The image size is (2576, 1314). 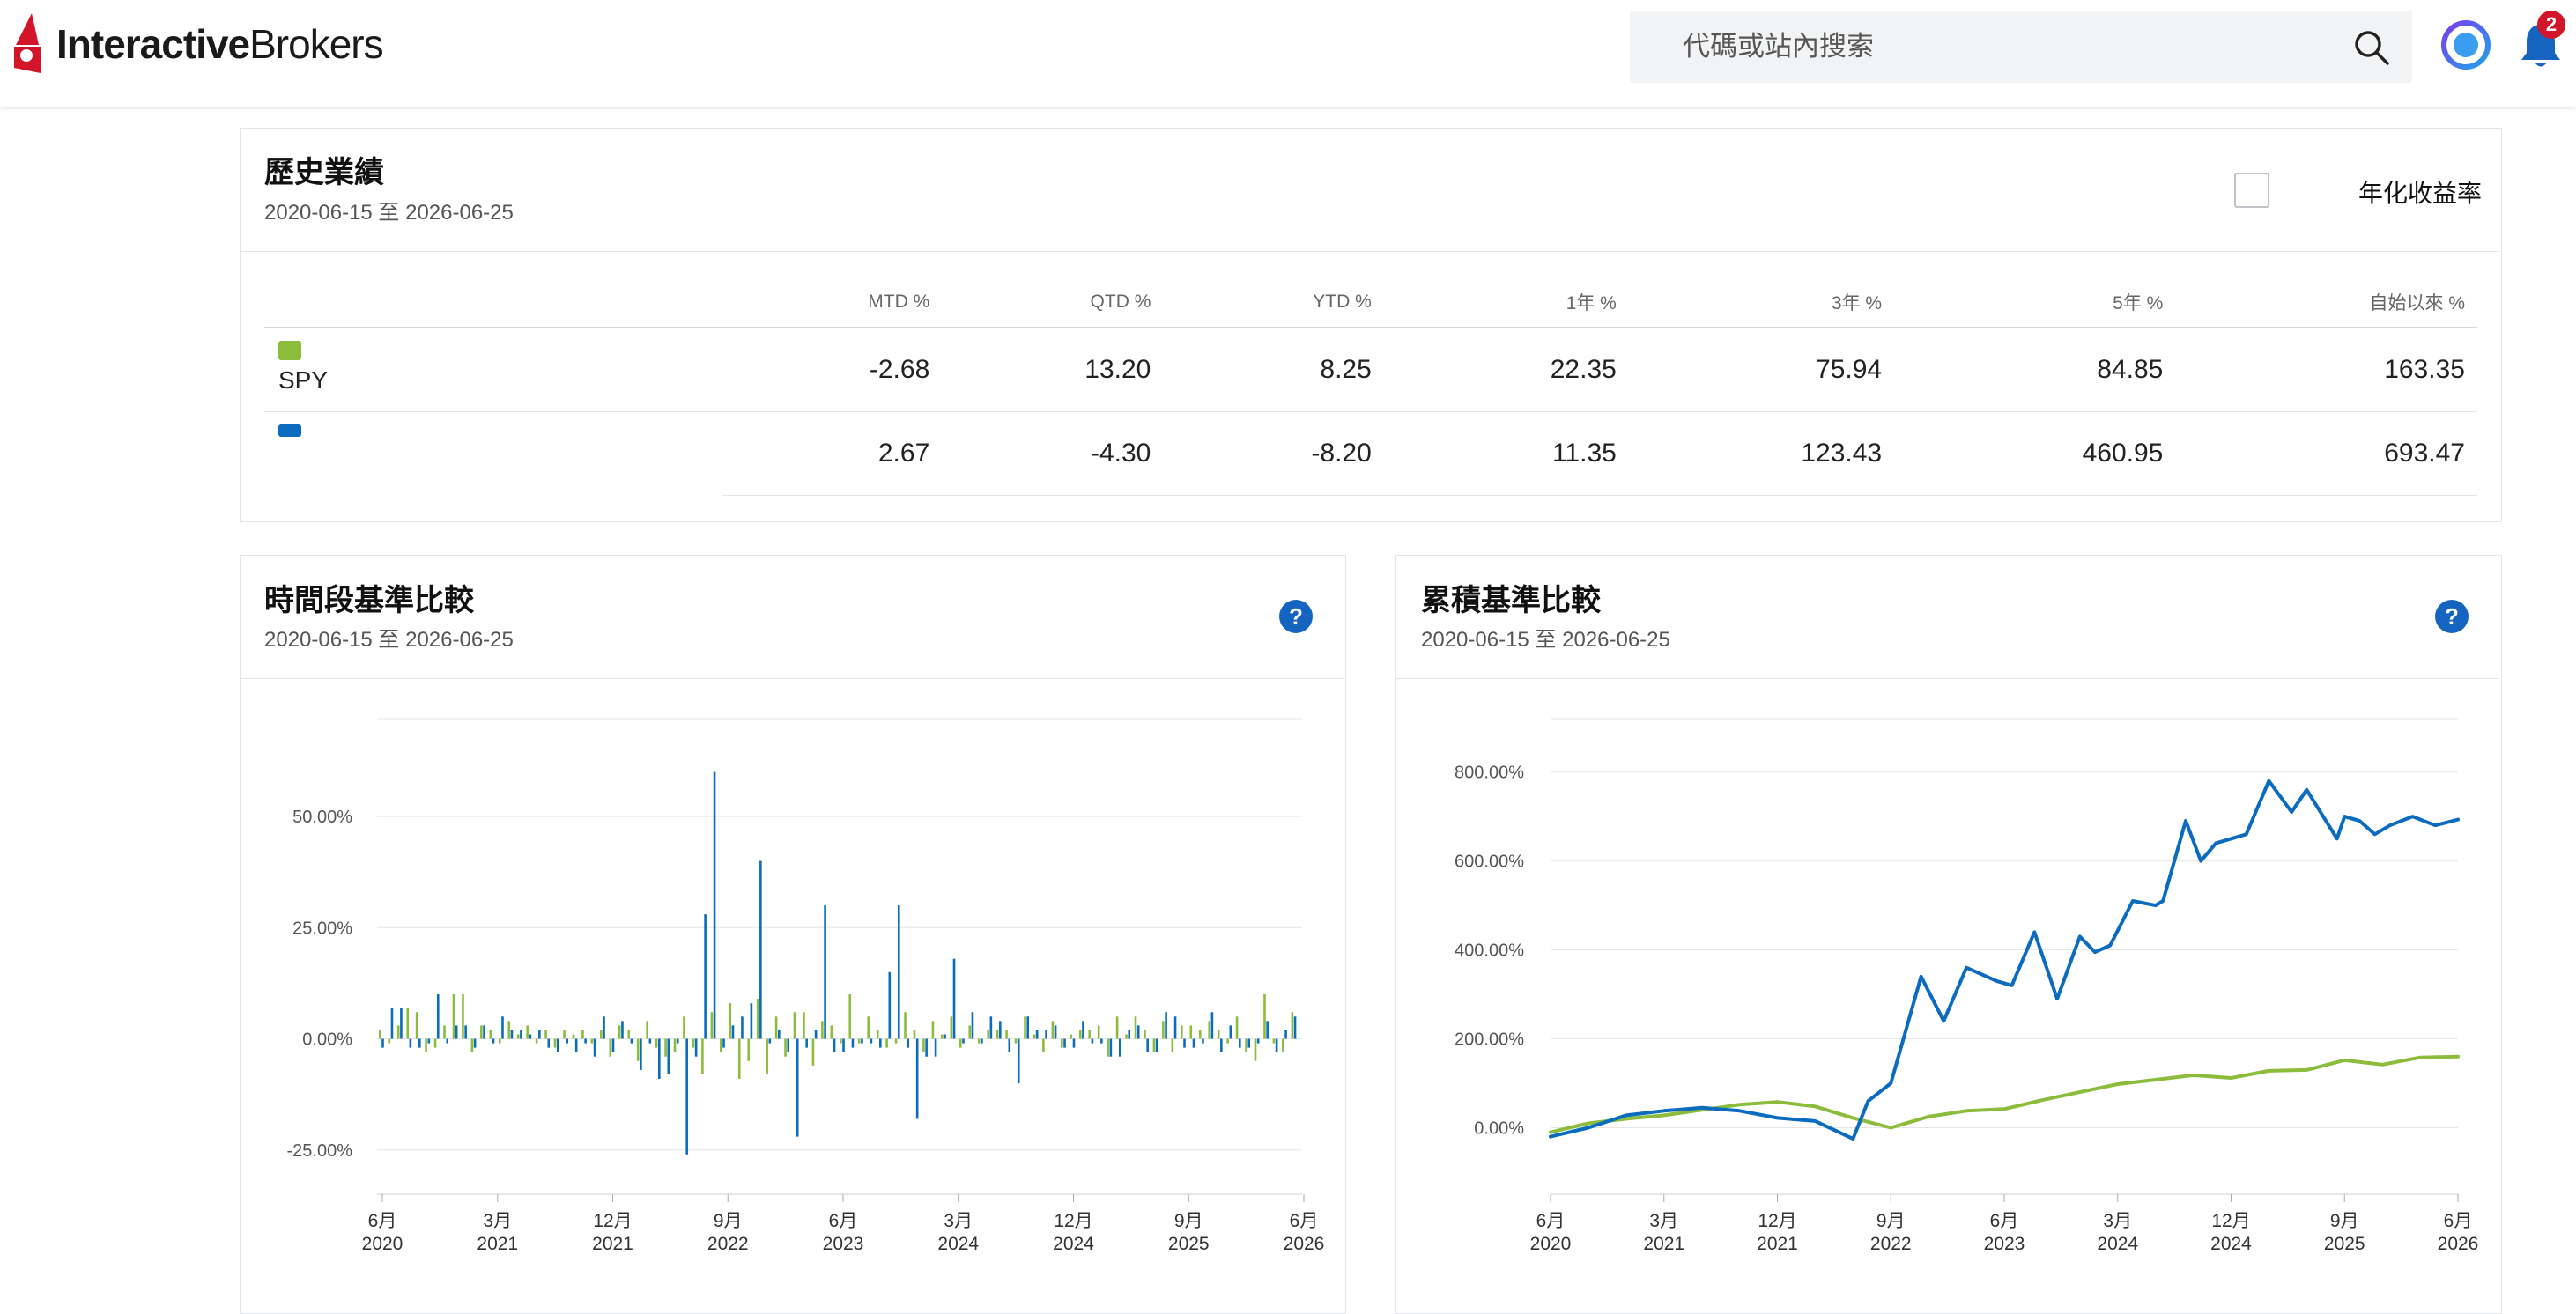 What do you see at coordinates (1891, 1221) in the screenshot?
I see `line-chart-x-tick-month: 9月` at bounding box center [1891, 1221].